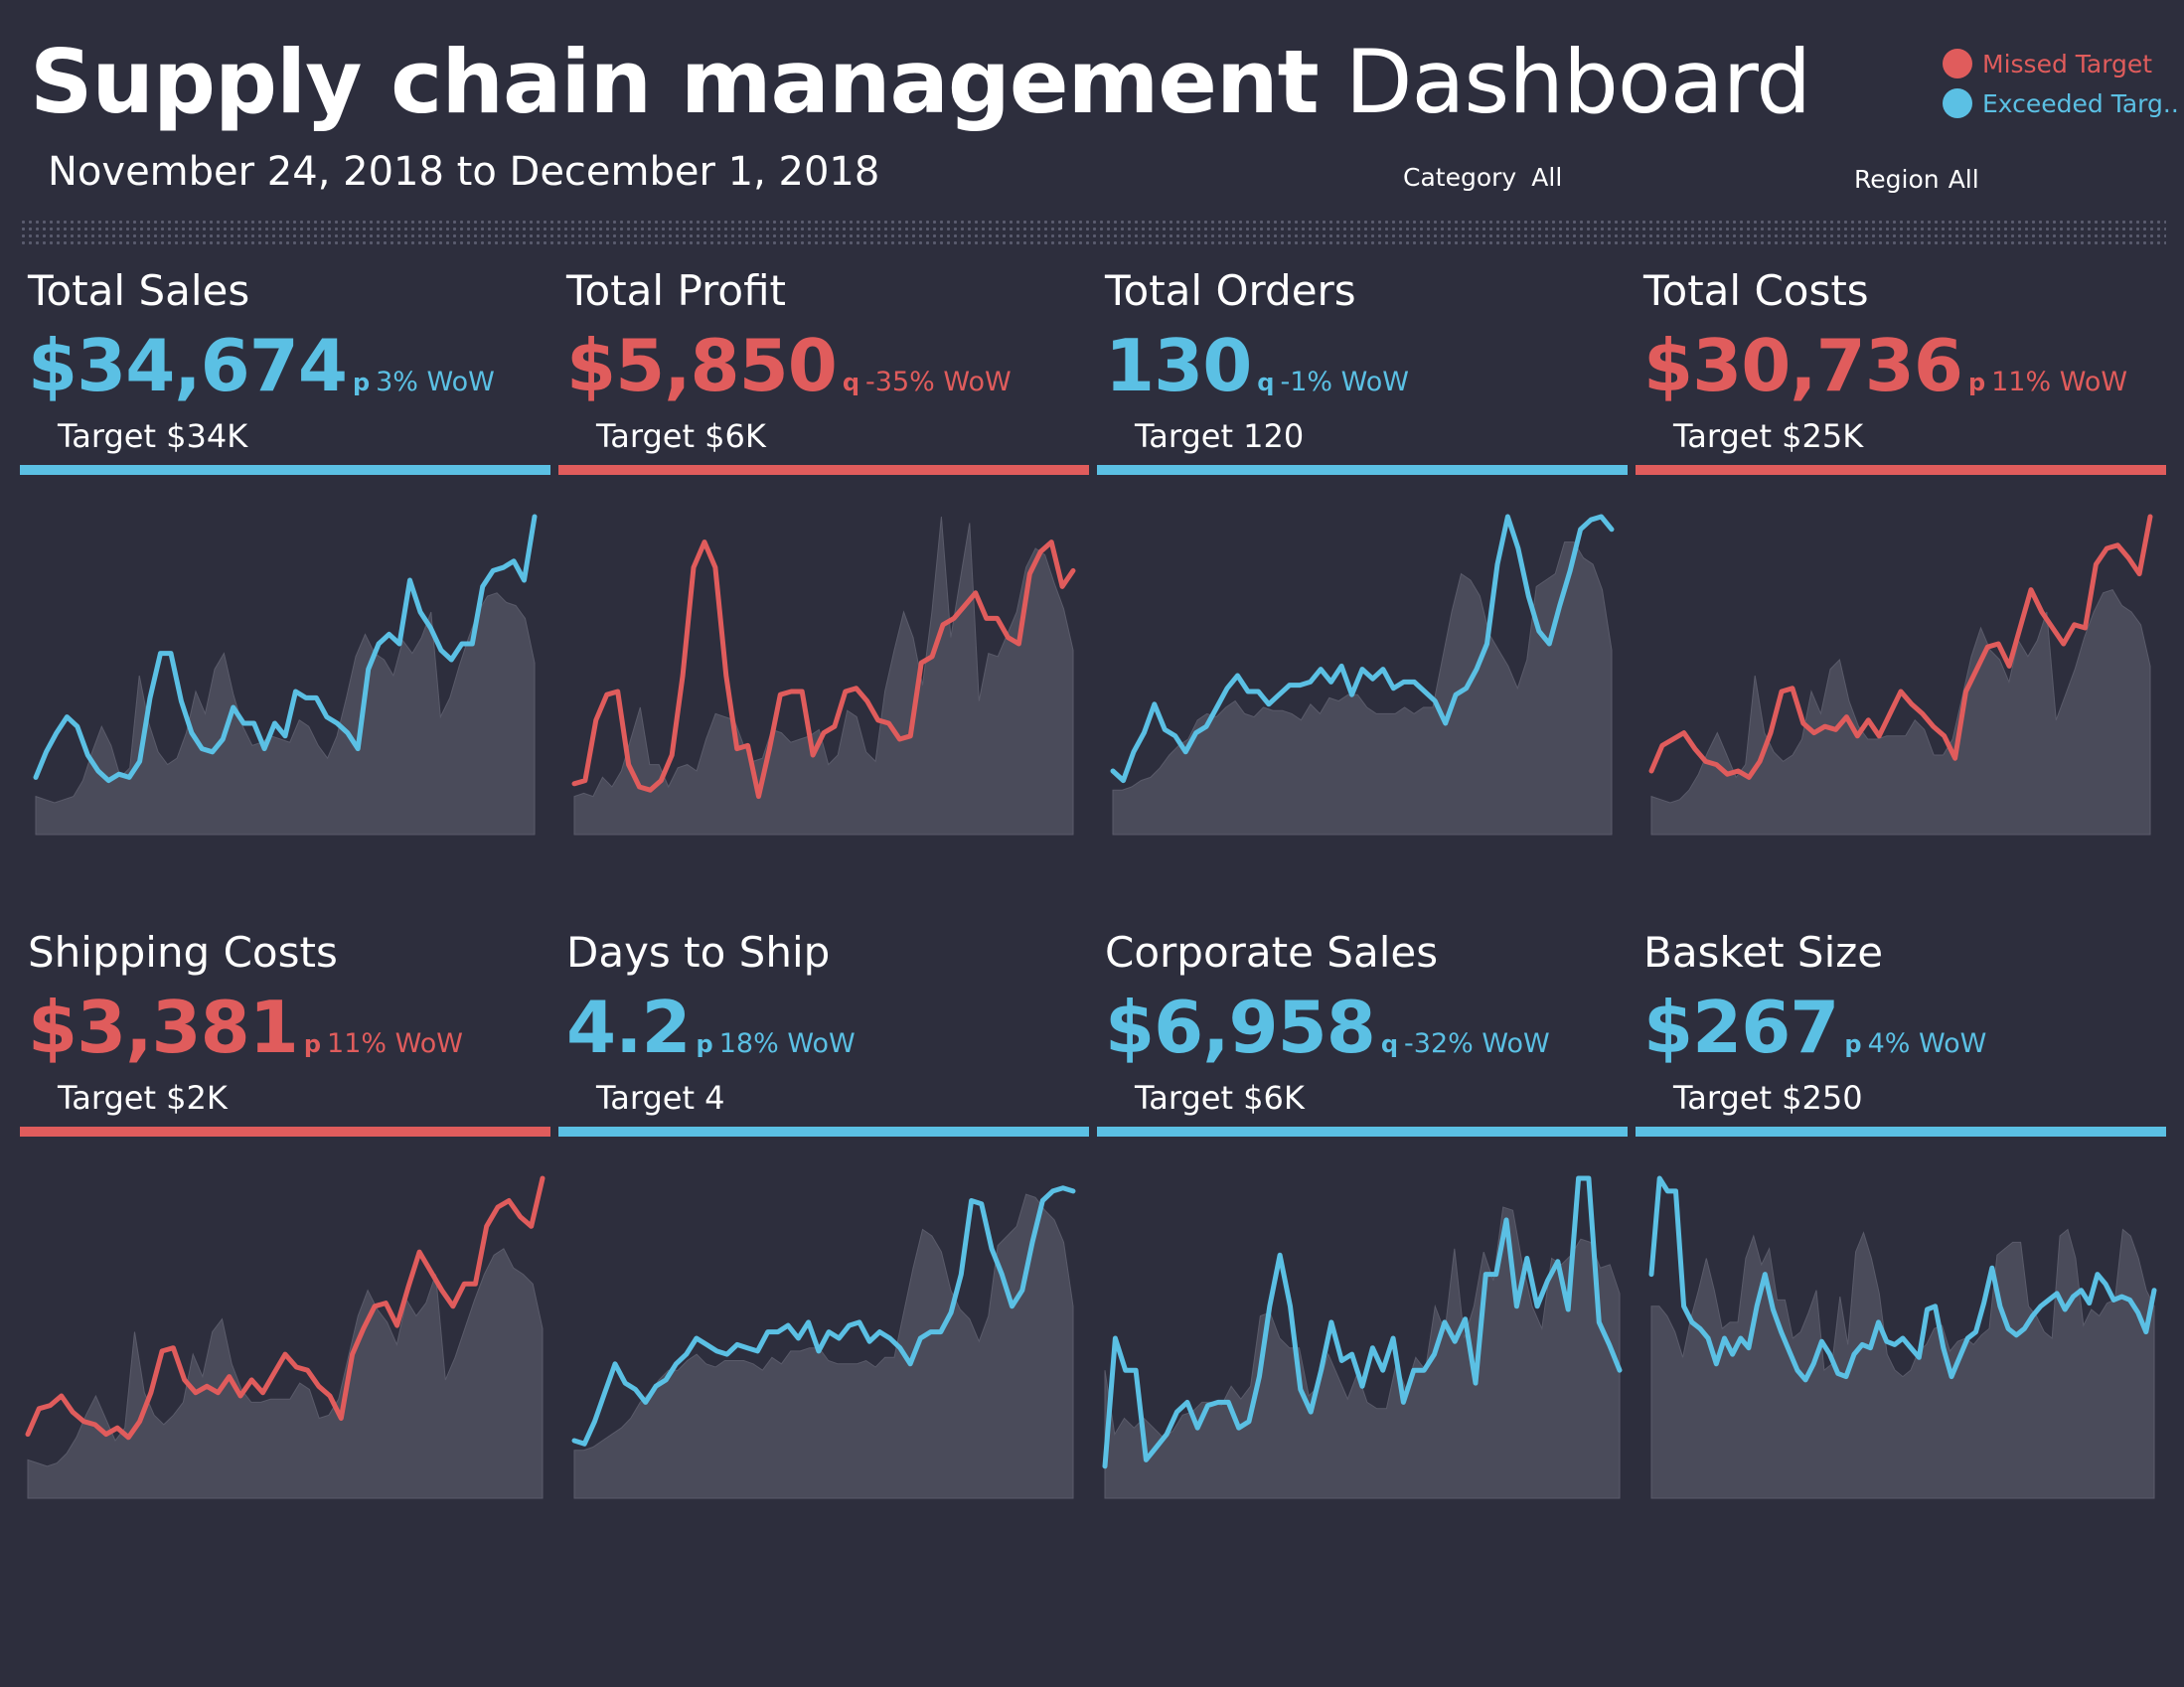 This screenshot has width=2184, height=1687. I want to click on kpi-title: Total Profit, so click(676, 290).